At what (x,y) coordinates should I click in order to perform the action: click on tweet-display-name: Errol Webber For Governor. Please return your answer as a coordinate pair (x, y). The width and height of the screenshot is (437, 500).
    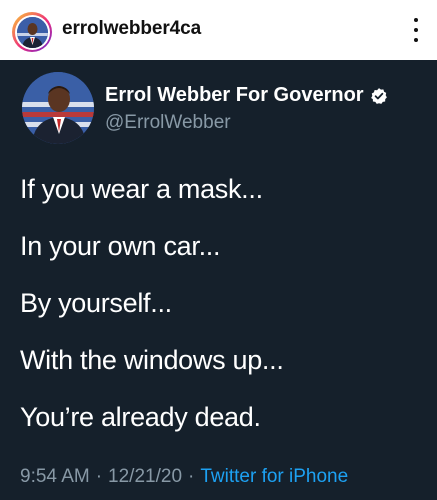
    Looking at the image, I should click on (246, 95).